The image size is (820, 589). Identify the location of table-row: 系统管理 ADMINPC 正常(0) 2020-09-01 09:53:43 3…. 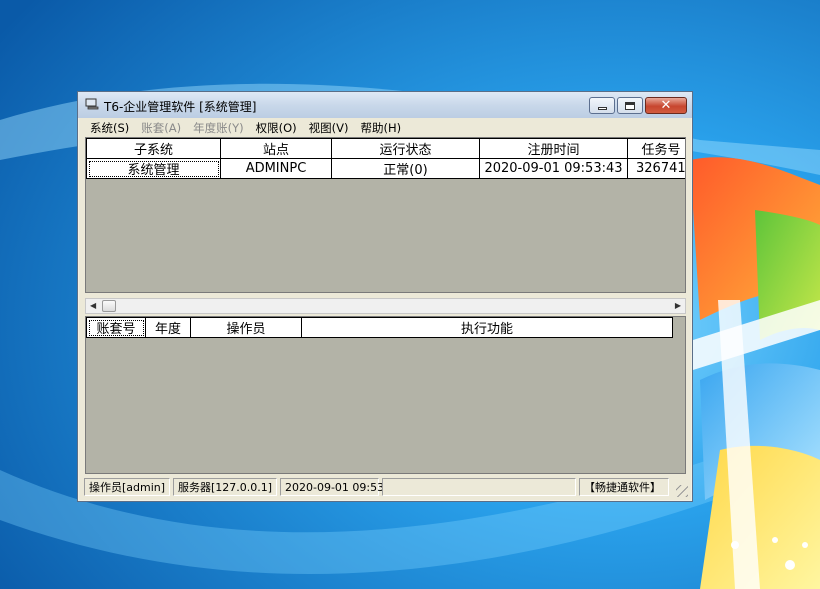
(385, 168).